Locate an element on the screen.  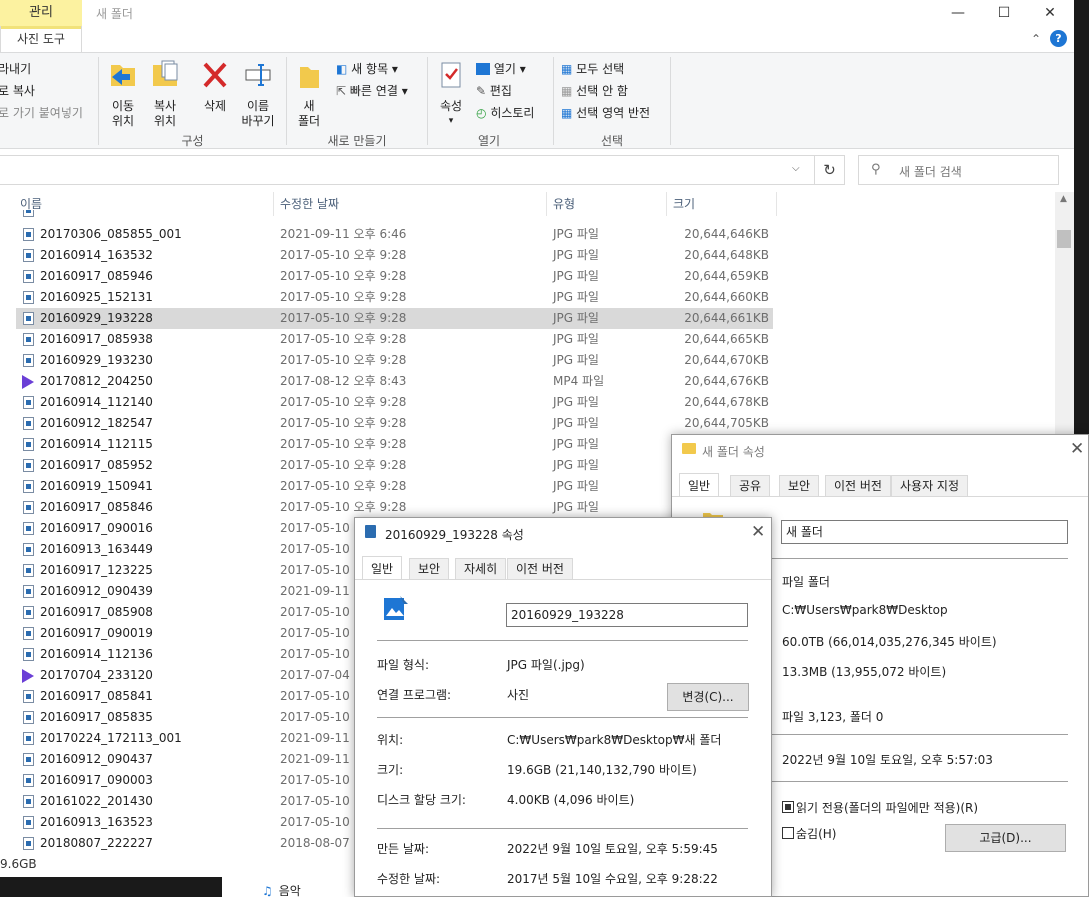
select-all-button: ▦ 모두 선택 is located at coordinates (592, 68).